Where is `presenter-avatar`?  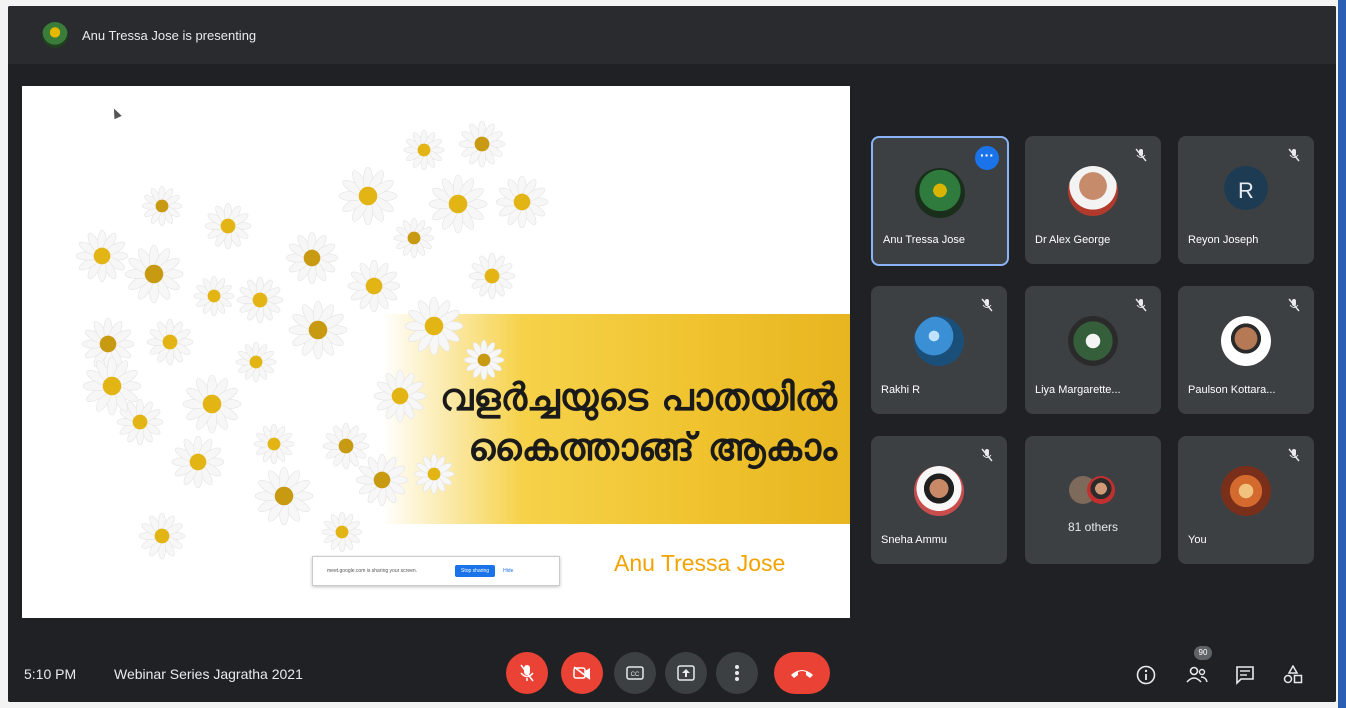
presenter-avatar is located at coordinates (55, 35).